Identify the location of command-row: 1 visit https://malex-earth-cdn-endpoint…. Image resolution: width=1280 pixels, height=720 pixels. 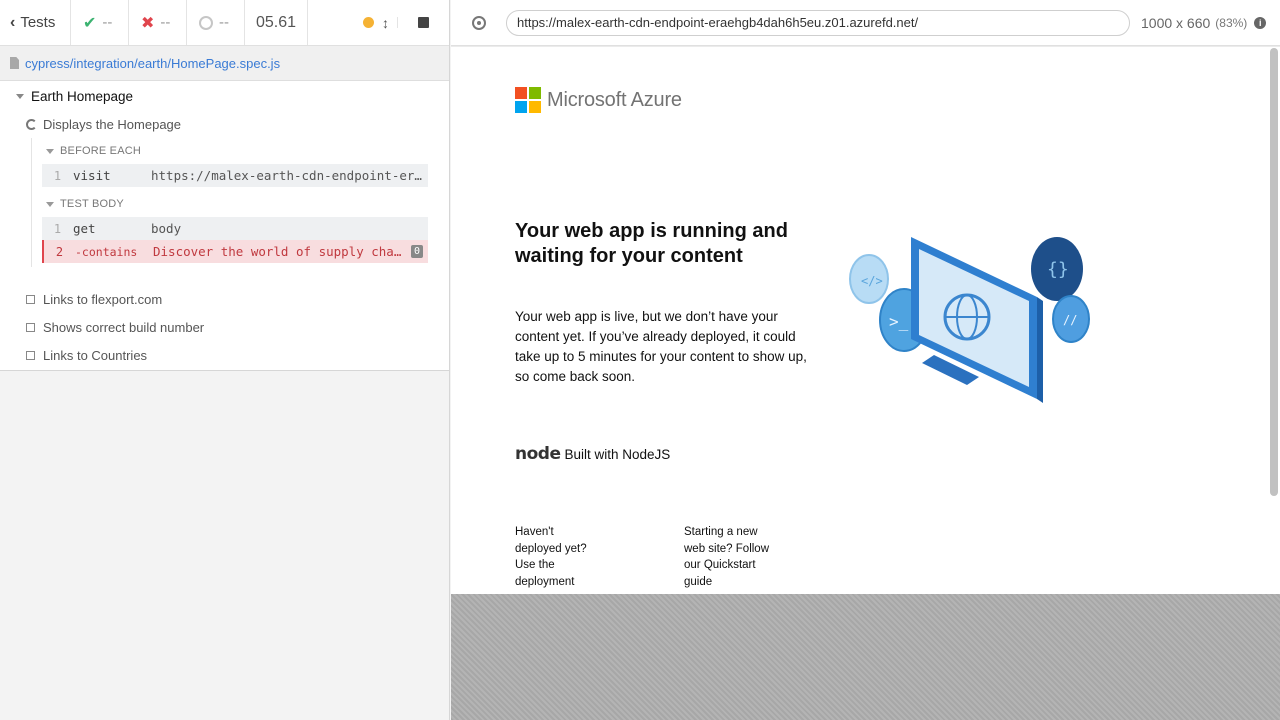
(235, 175).